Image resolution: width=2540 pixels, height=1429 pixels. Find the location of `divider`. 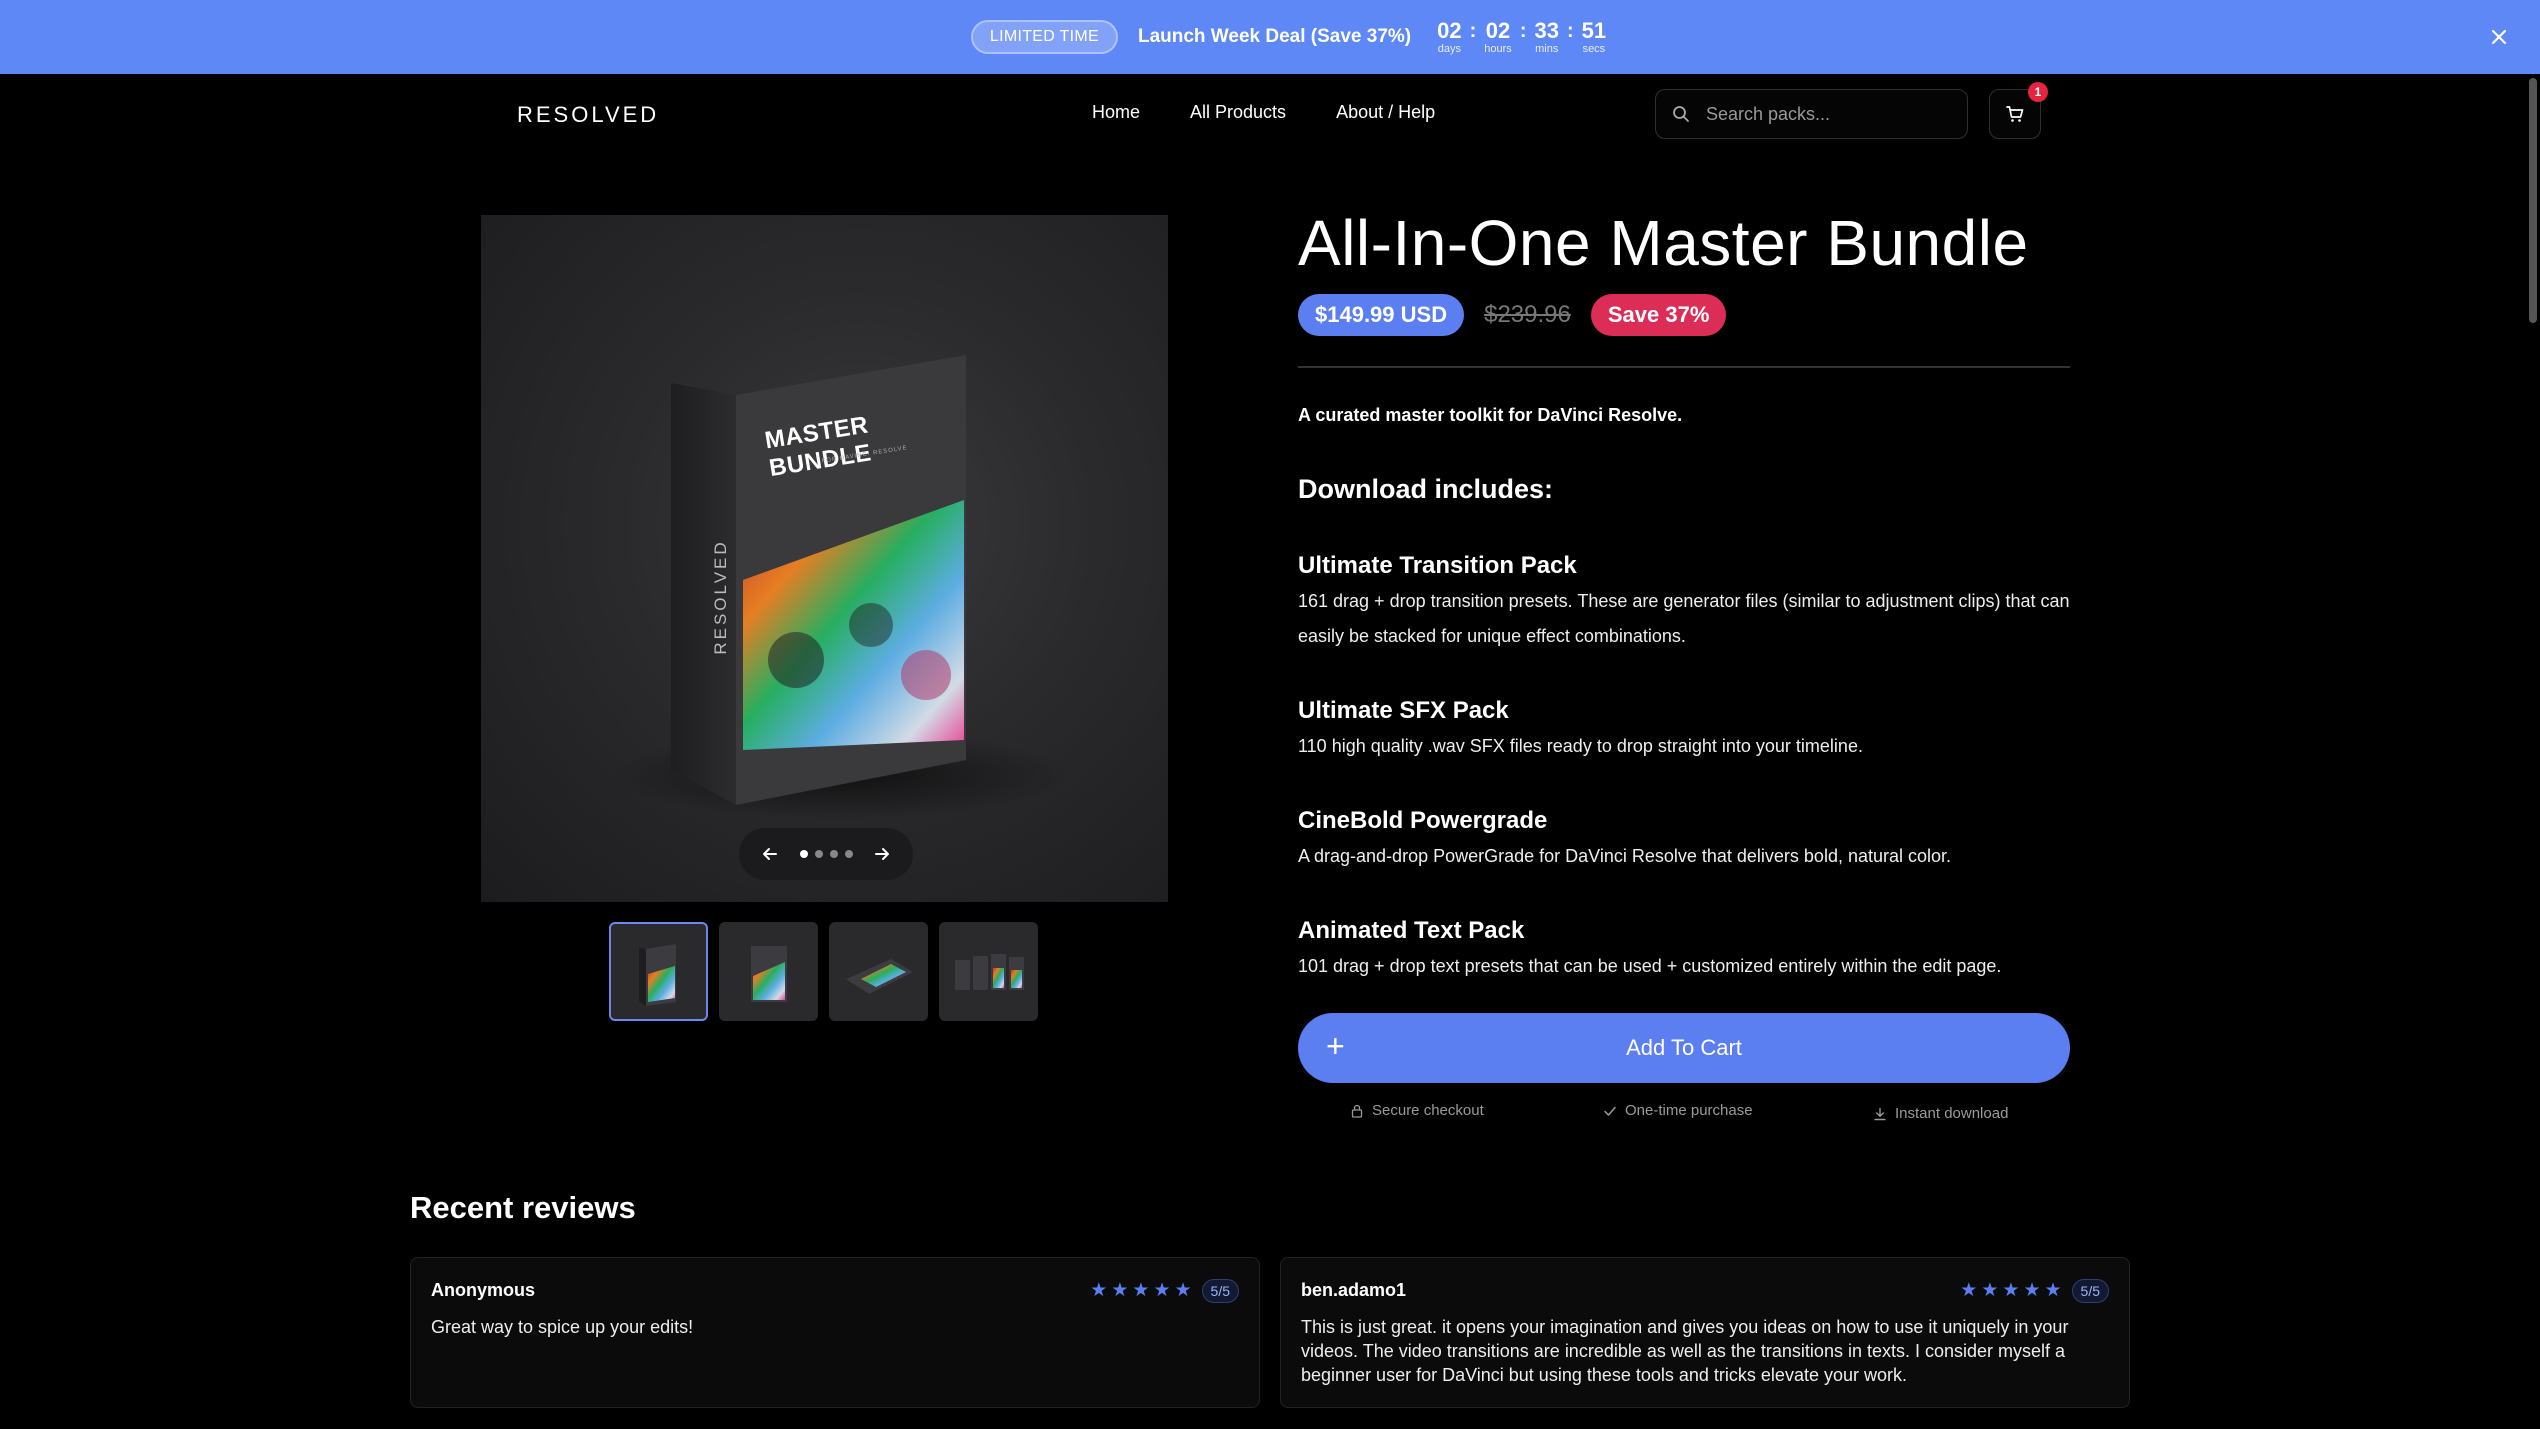

divider is located at coordinates (1684, 367).